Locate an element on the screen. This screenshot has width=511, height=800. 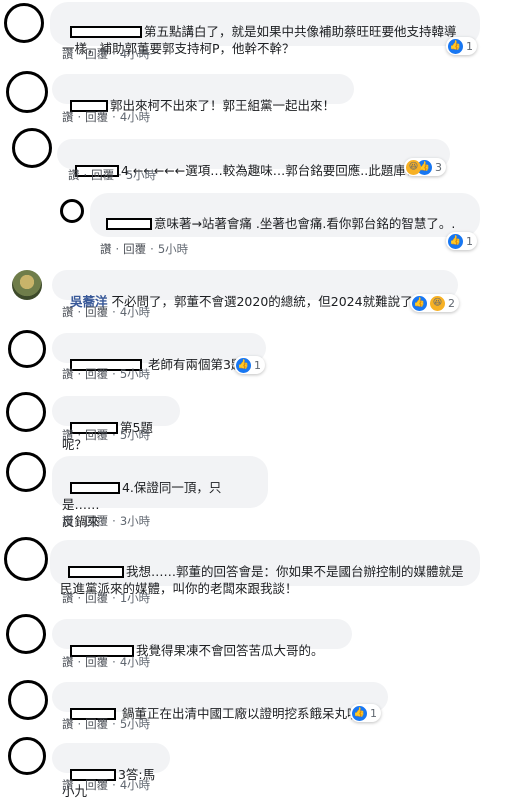
reaction-count: 😆 👍 3 is located at coordinates (425, 167).